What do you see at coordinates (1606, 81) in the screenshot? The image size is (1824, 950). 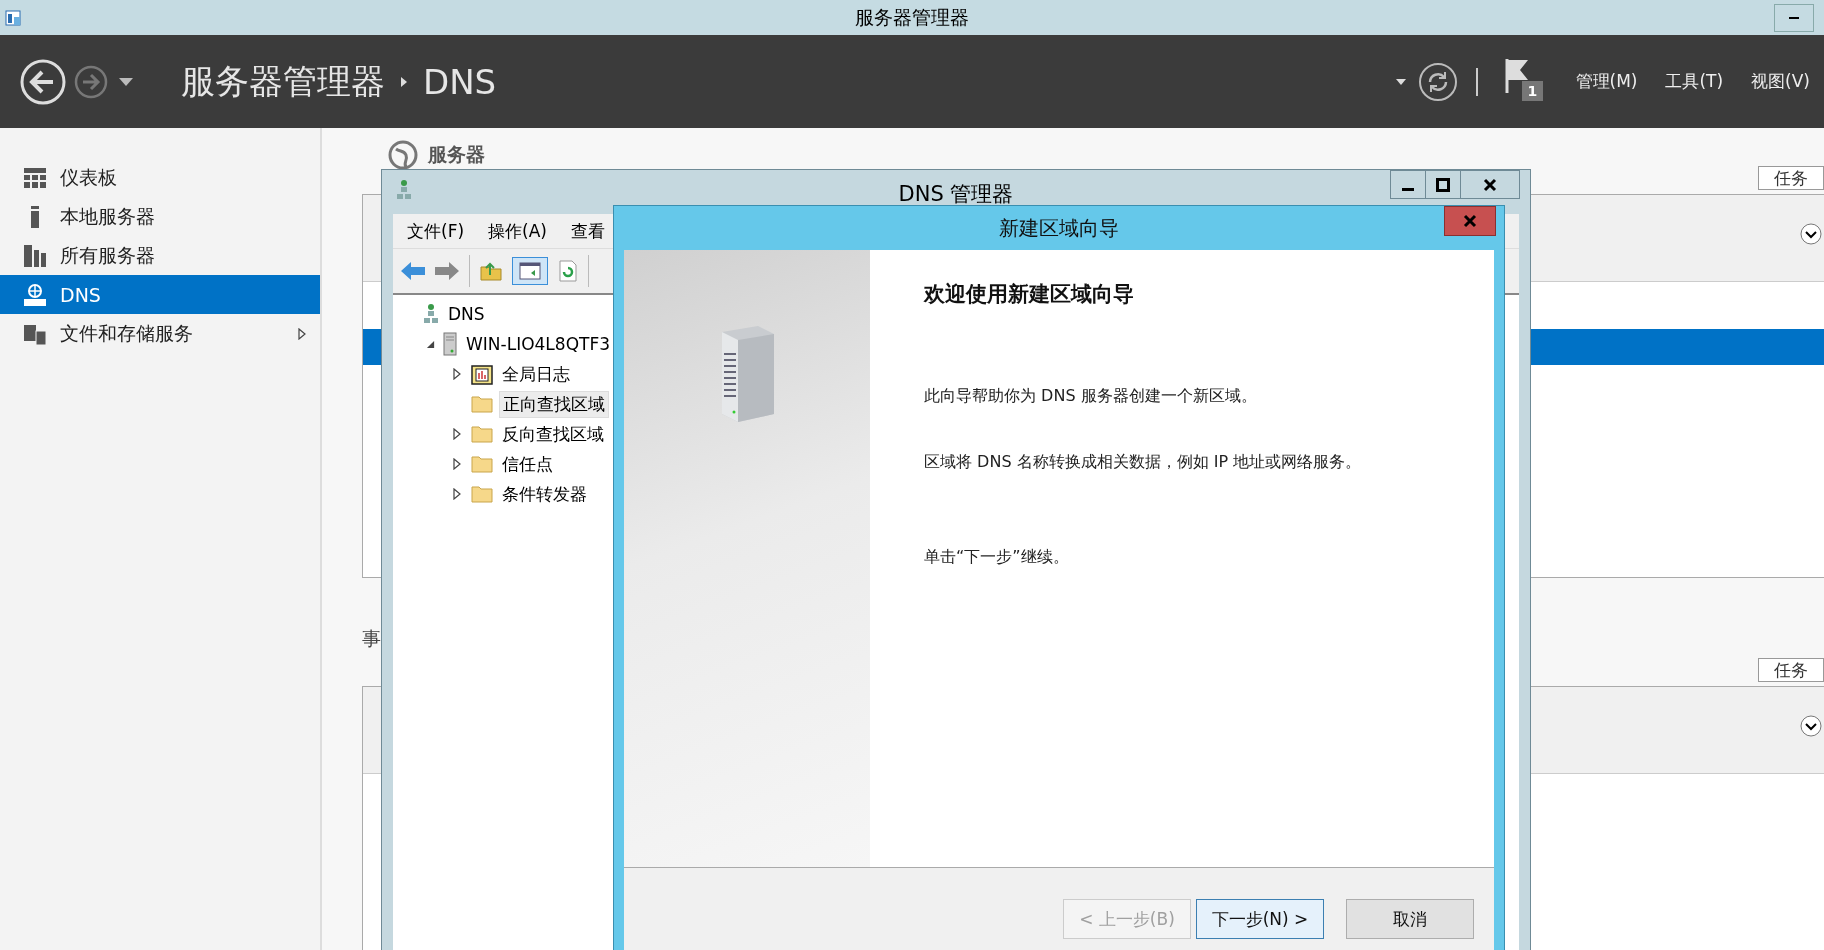 I see `menu-item: 管理(M)` at bounding box center [1606, 81].